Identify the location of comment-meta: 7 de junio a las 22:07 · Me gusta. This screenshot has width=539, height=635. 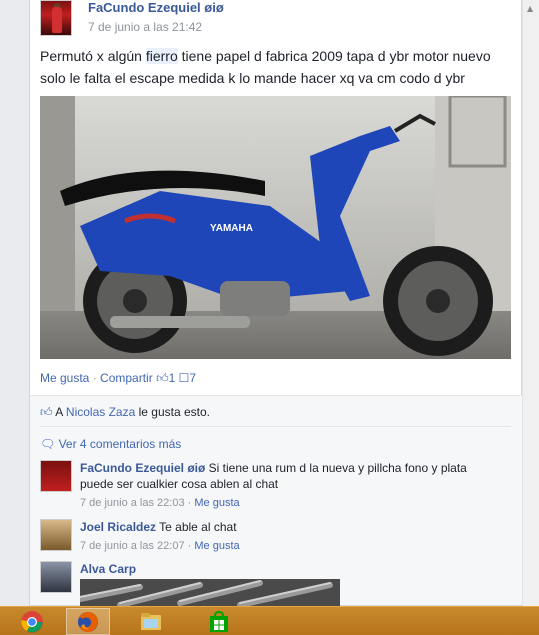
(160, 546).